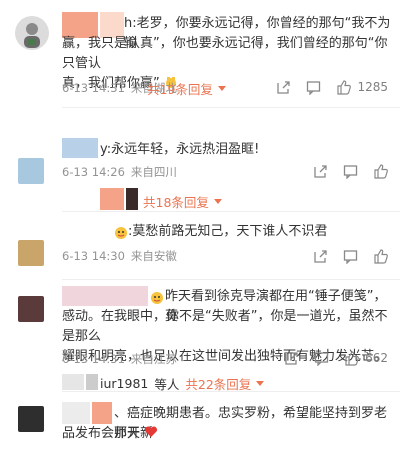 Image resolution: width=400 pixels, height=451 pixels. Describe the element at coordinates (182, 201) in the screenshot. I see `expand-replies-button: 共18条回复` at that location.